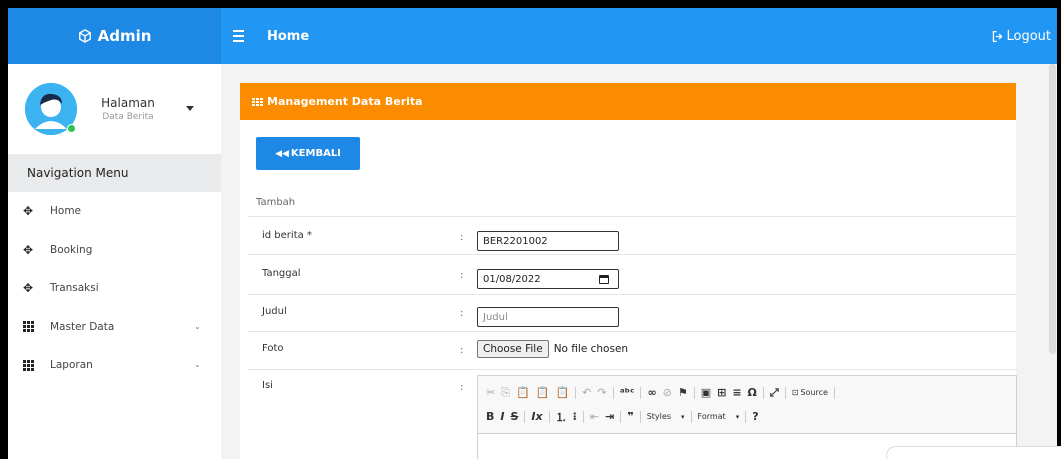 The height and width of the screenshot is (459, 1061). What do you see at coordinates (502, 416) in the screenshot?
I see `italic-icon: I` at bounding box center [502, 416].